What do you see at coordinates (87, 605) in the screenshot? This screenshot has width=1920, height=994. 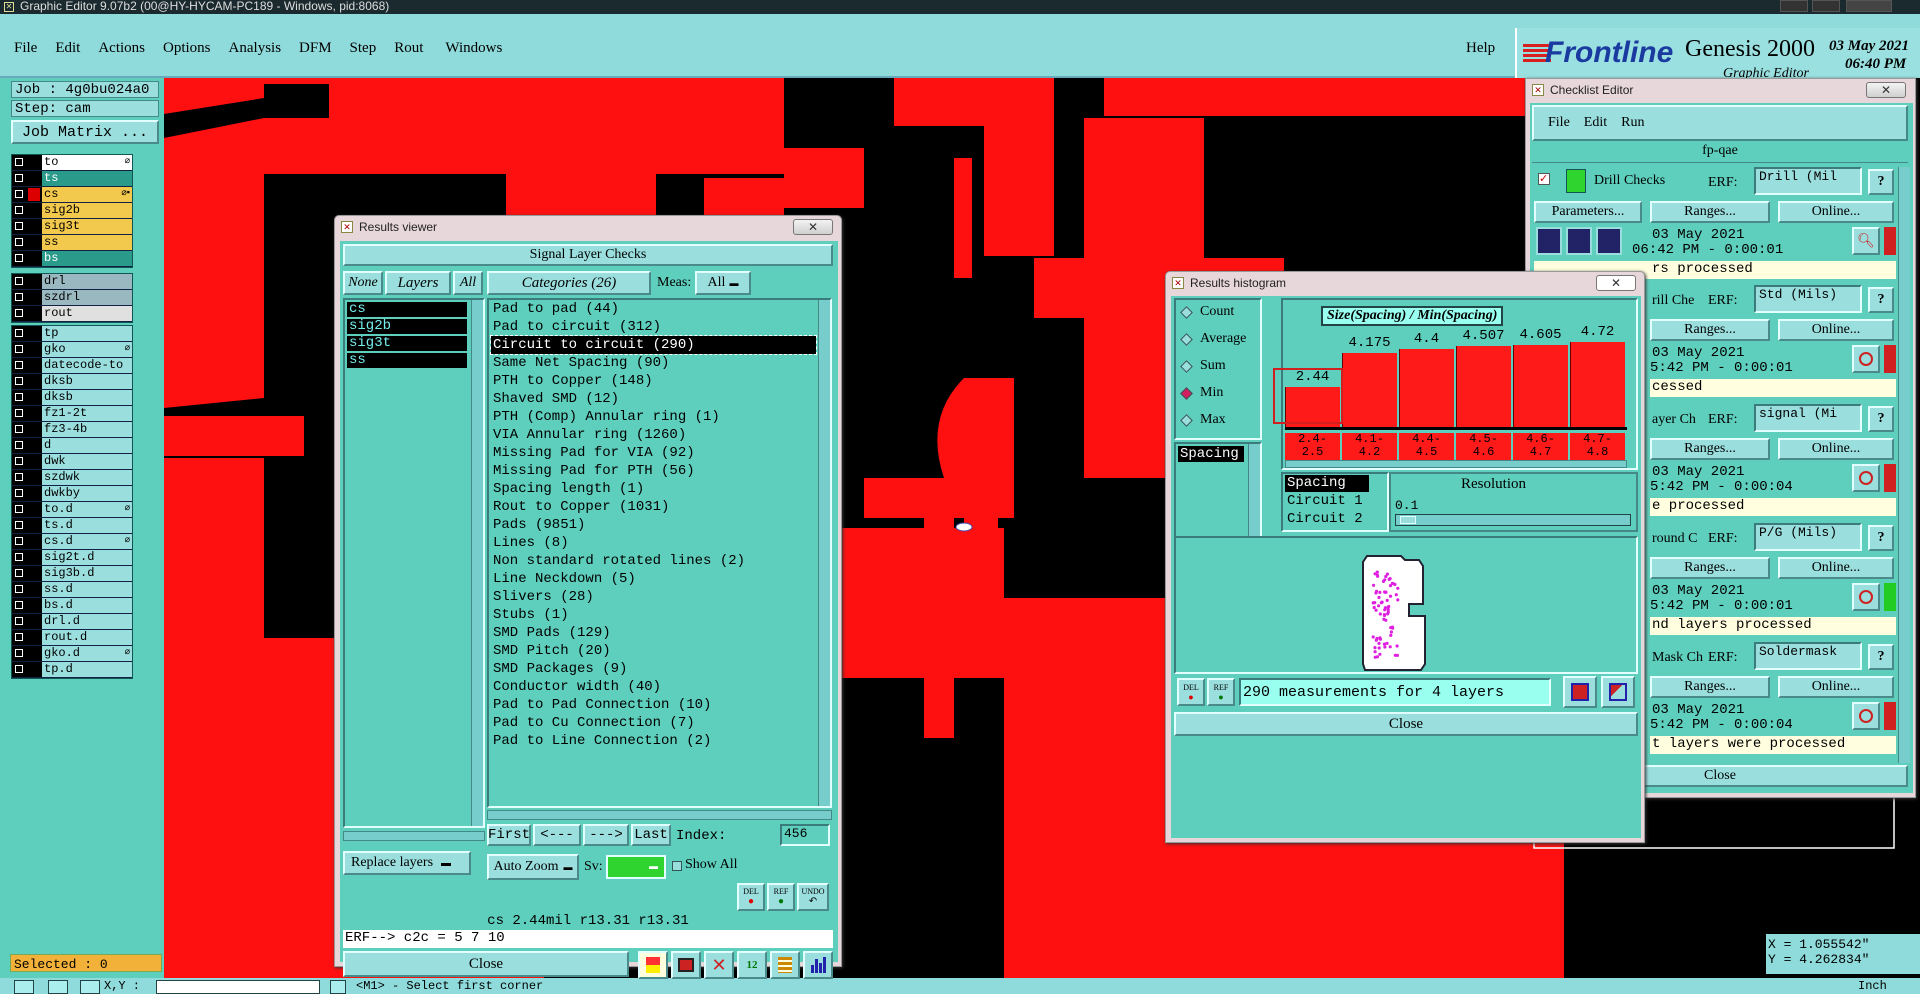 I see `layer-name: bs.d` at bounding box center [87, 605].